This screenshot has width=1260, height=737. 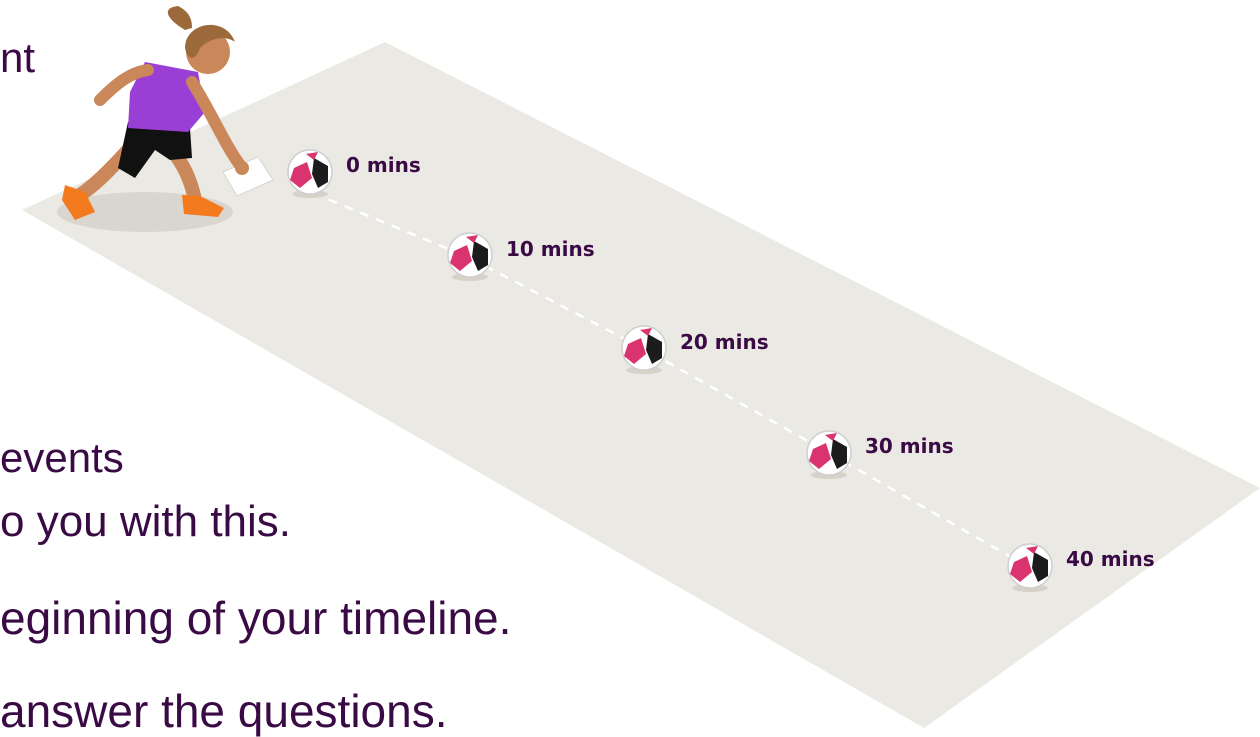 I want to click on timeline-marker-label-30: 30 mins, so click(x=909, y=446).